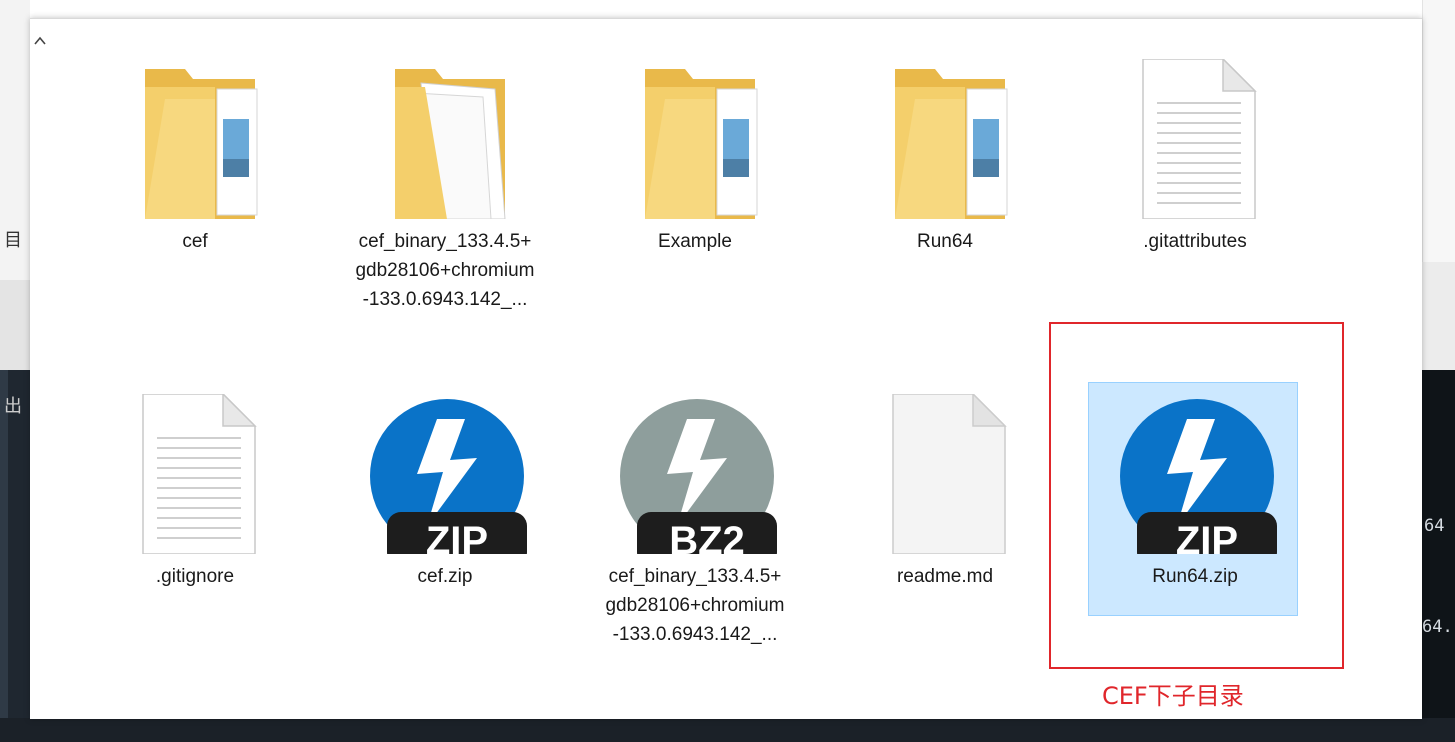 The image size is (1455, 742). Describe the element at coordinates (1438, 556) in the screenshot. I see `background-terminal-right` at that location.